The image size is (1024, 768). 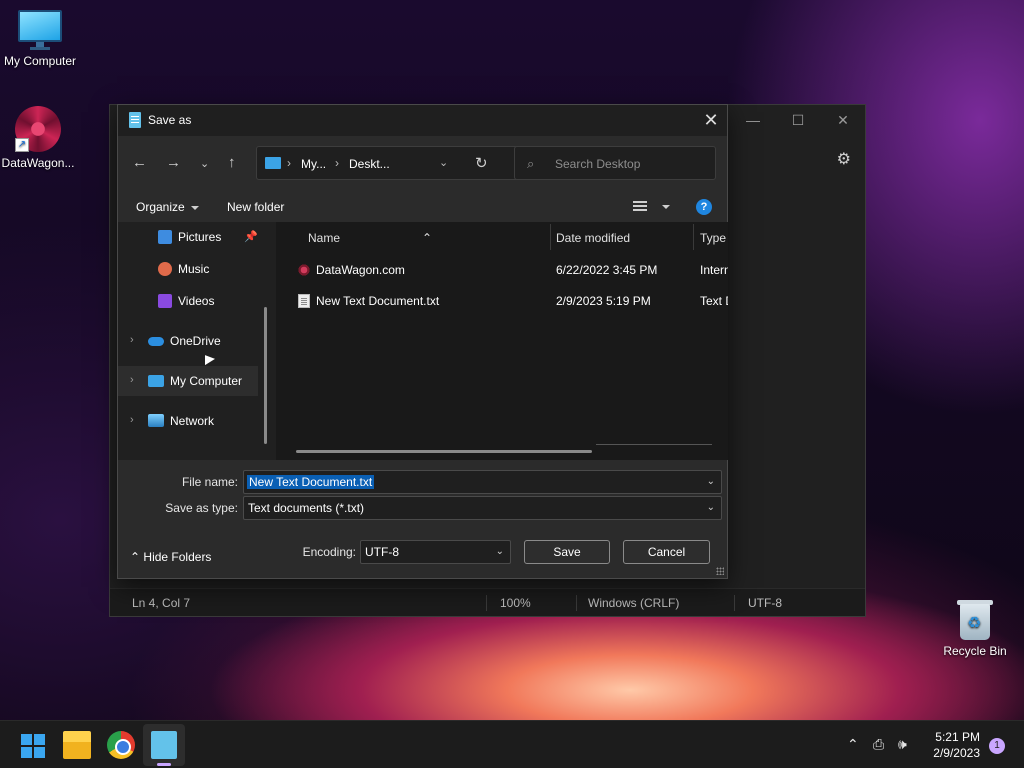 I want to click on horizontal-scrollbar, so click(x=444, y=451).